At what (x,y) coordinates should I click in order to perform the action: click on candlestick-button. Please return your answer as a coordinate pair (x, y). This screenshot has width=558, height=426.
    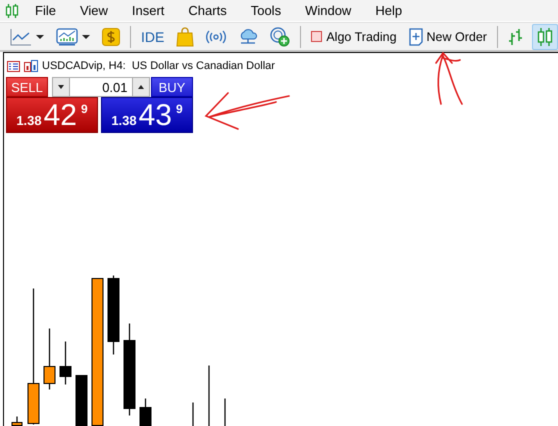
    Looking at the image, I should click on (545, 37).